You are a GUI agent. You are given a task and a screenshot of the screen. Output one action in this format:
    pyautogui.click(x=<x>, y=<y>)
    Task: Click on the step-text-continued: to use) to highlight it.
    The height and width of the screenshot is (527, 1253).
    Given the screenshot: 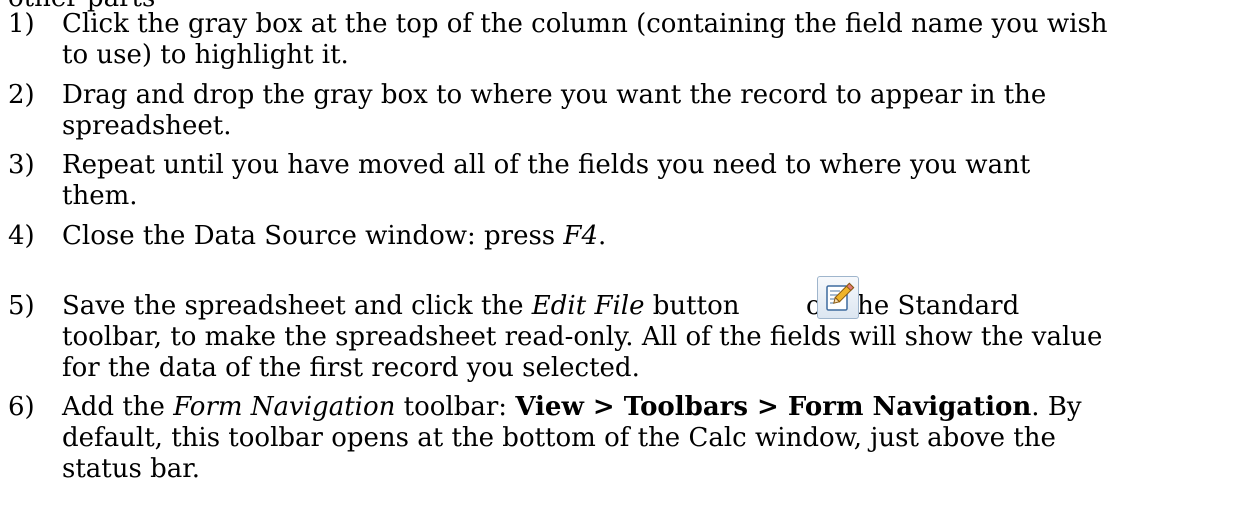 What is the action you would take?
    pyautogui.click(x=205, y=55)
    